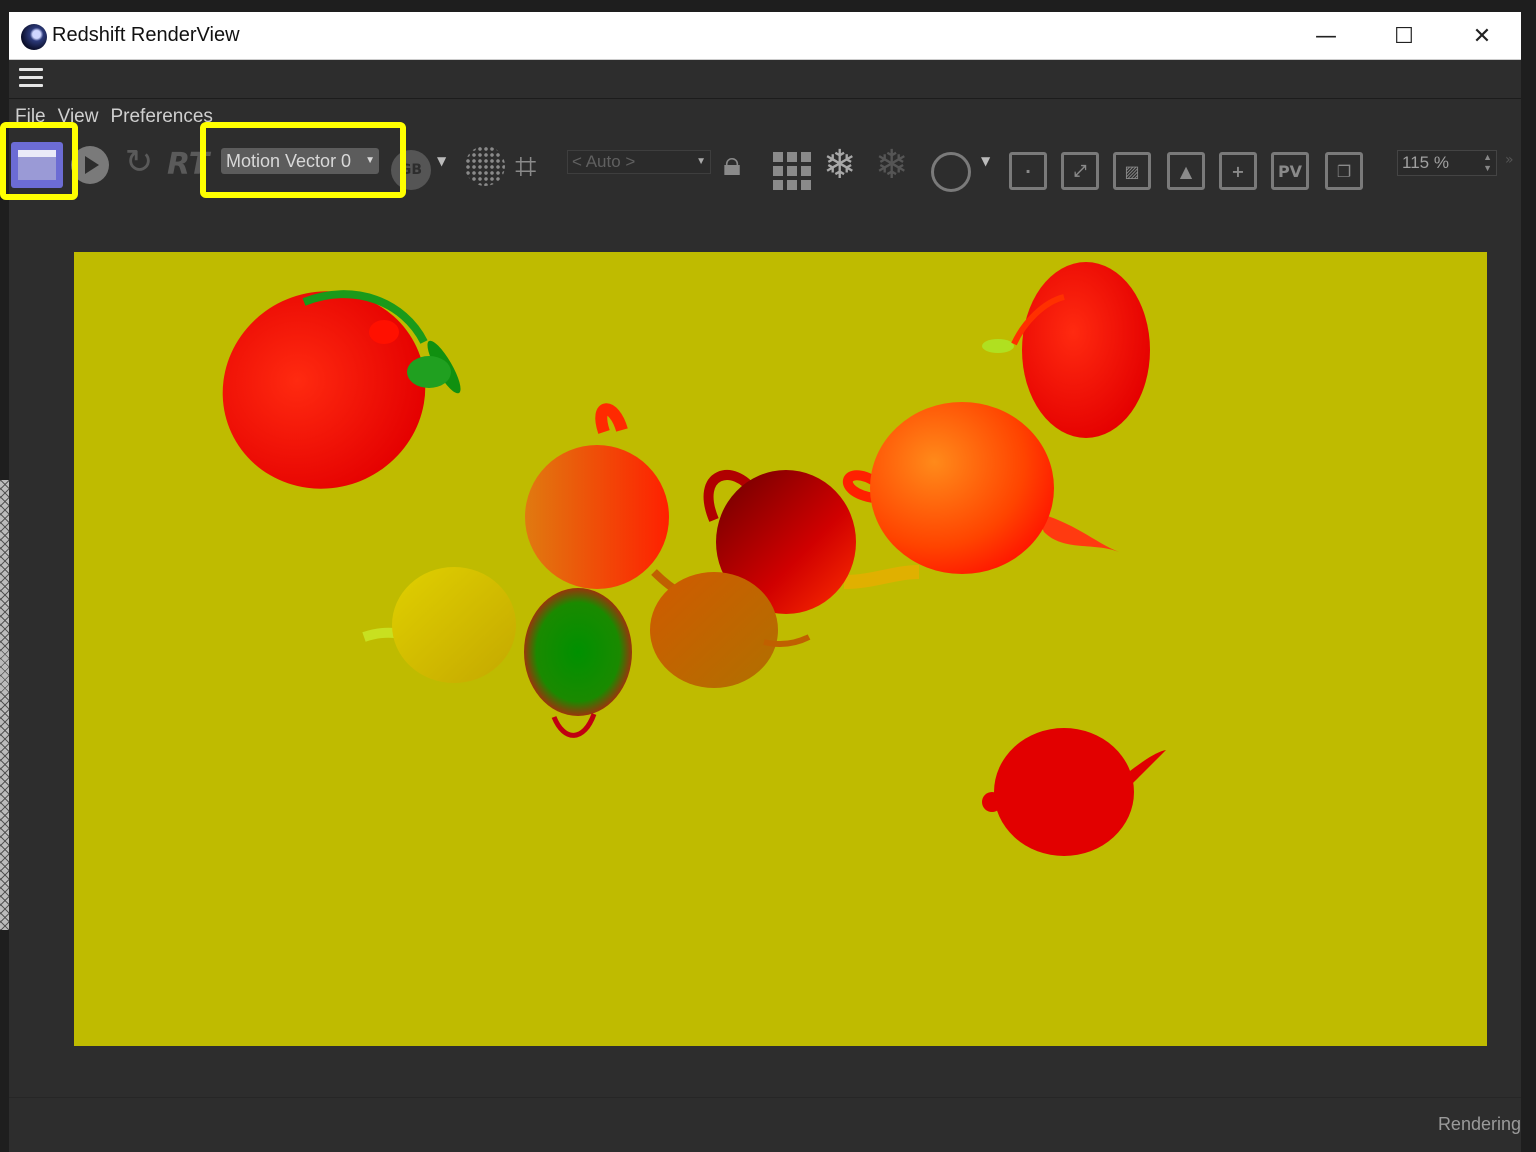 The width and height of the screenshot is (1536, 1152). Describe the element at coordinates (34, 37) in the screenshot. I see `cinema4d-app-icon` at that location.